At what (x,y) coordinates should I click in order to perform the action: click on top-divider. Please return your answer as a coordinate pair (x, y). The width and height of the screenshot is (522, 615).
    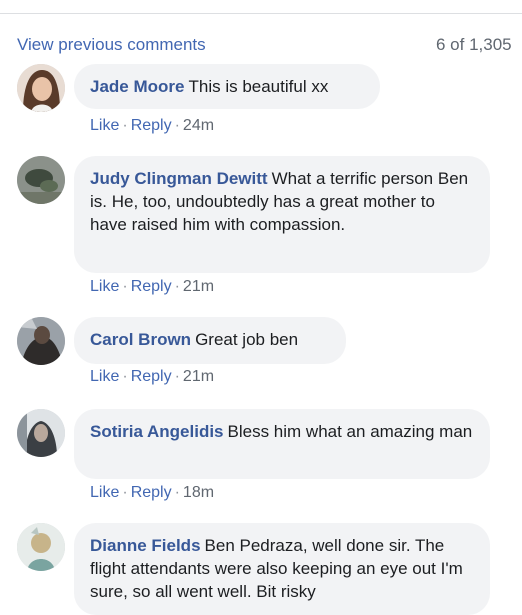
    Looking at the image, I should click on (261, 13).